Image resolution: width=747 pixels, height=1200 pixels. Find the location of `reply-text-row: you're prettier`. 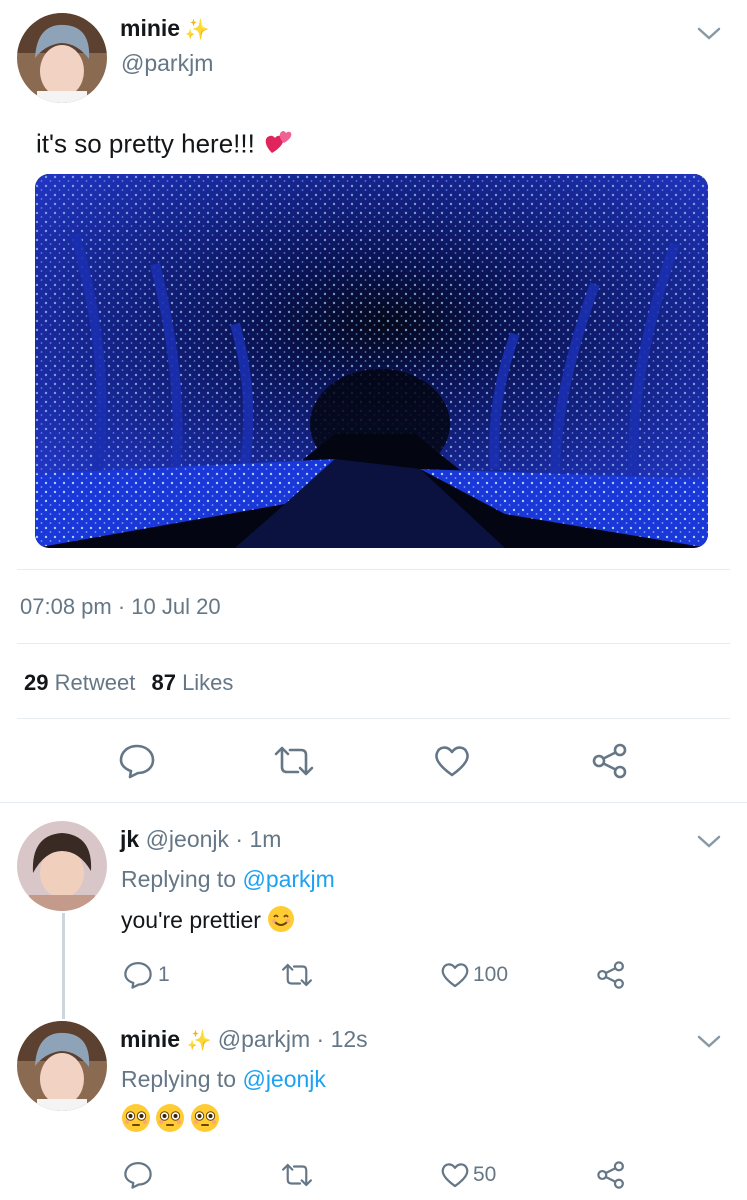

reply-text-row: you're prettier is located at coordinates (208, 922).